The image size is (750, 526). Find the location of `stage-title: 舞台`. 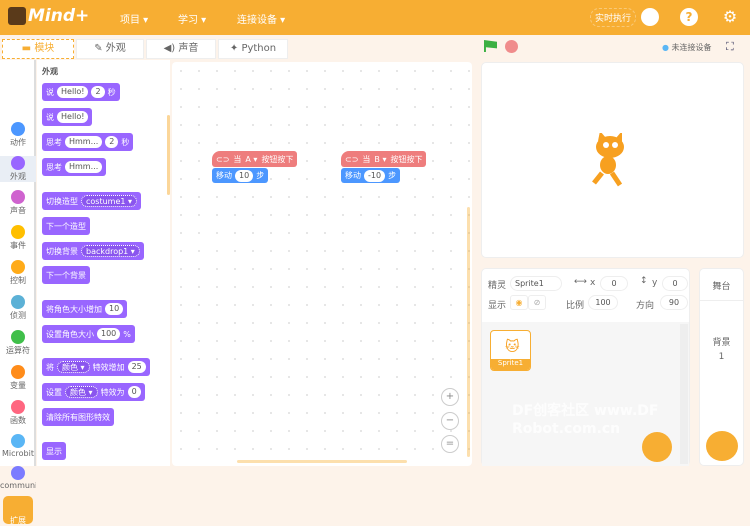

stage-title: 舞台 is located at coordinates (721, 290).